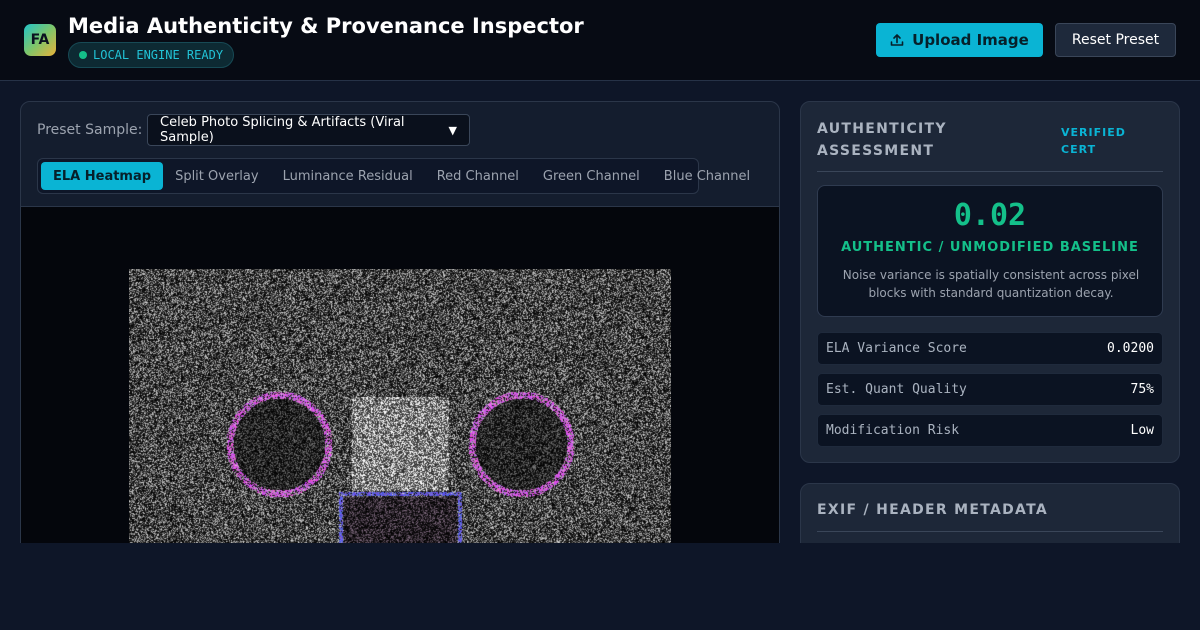  What do you see at coordinates (1115, 40) in the screenshot?
I see `reset-preset-button: Reset Preset` at bounding box center [1115, 40].